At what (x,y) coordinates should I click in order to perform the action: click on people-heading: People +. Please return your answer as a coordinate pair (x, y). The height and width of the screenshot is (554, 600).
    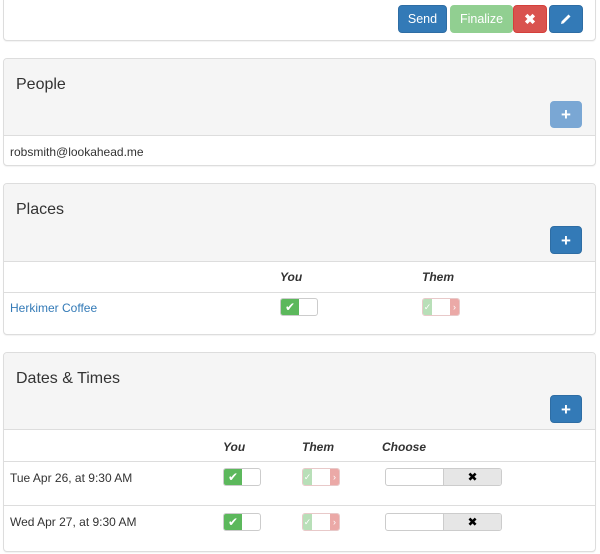
    Looking at the image, I should click on (299, 97).